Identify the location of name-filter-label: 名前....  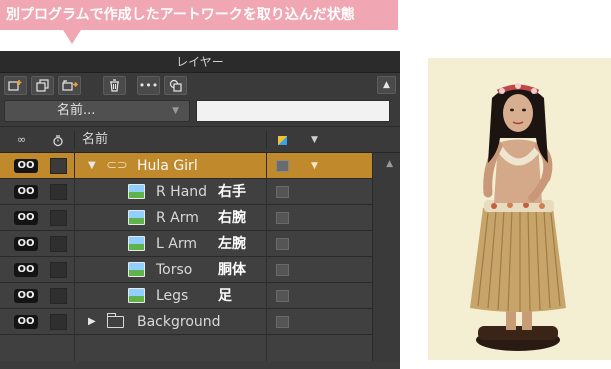
(76, 110).